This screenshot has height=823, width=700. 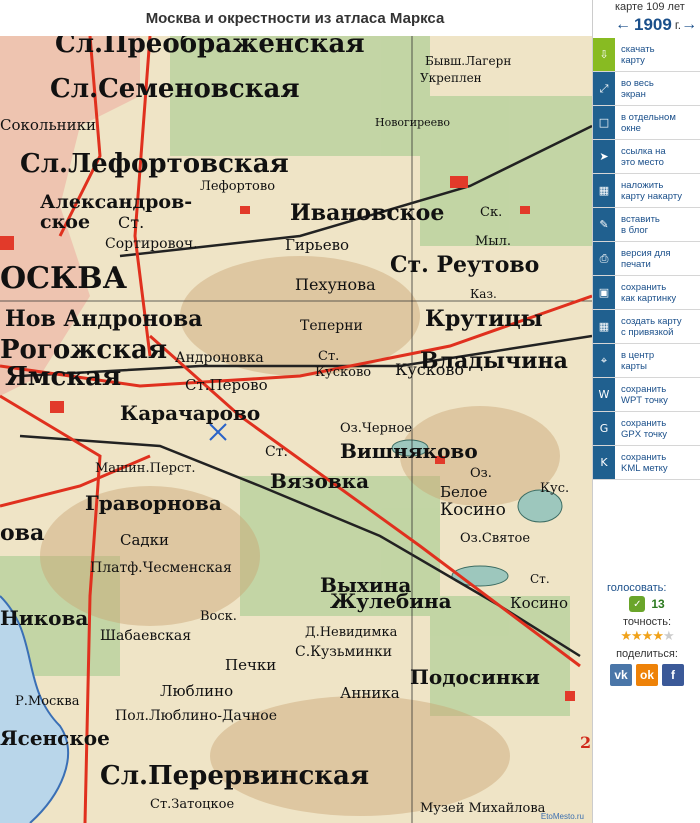 What do you see at coordinates (48, 125) in the screenshot?
I see `map-label: Сокольники` at bounding box center [48, 125].